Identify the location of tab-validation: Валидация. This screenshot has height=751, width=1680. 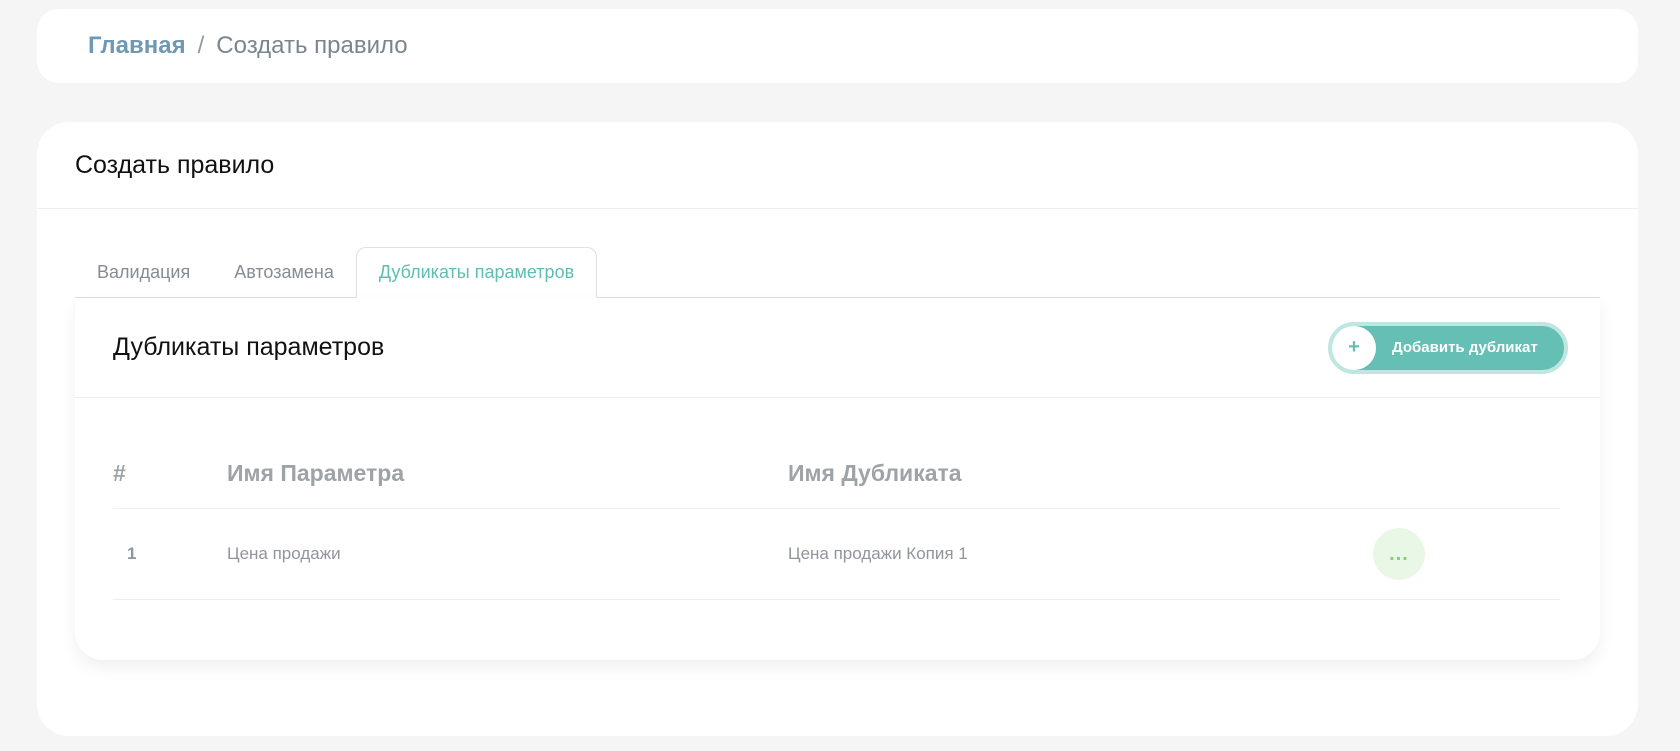
(143, 272).